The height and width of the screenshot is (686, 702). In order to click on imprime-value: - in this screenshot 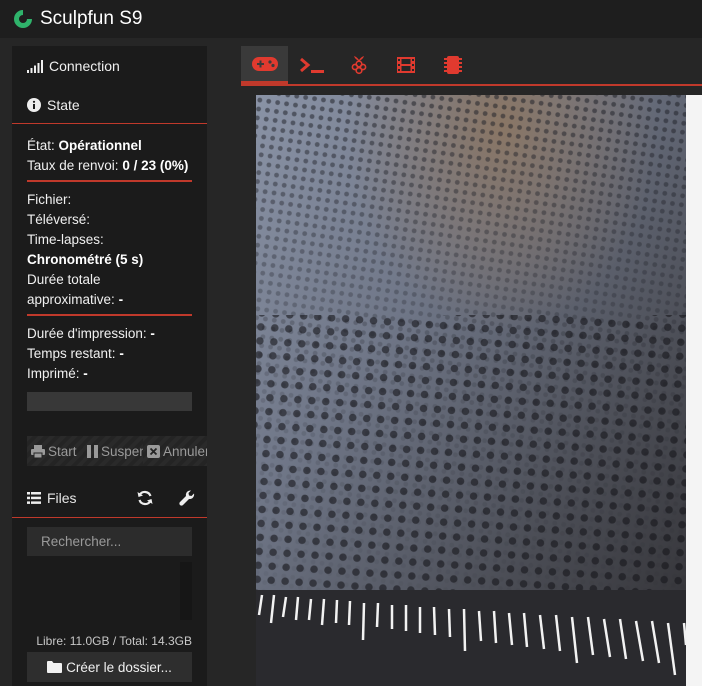, I will do `click(85, 373)`.